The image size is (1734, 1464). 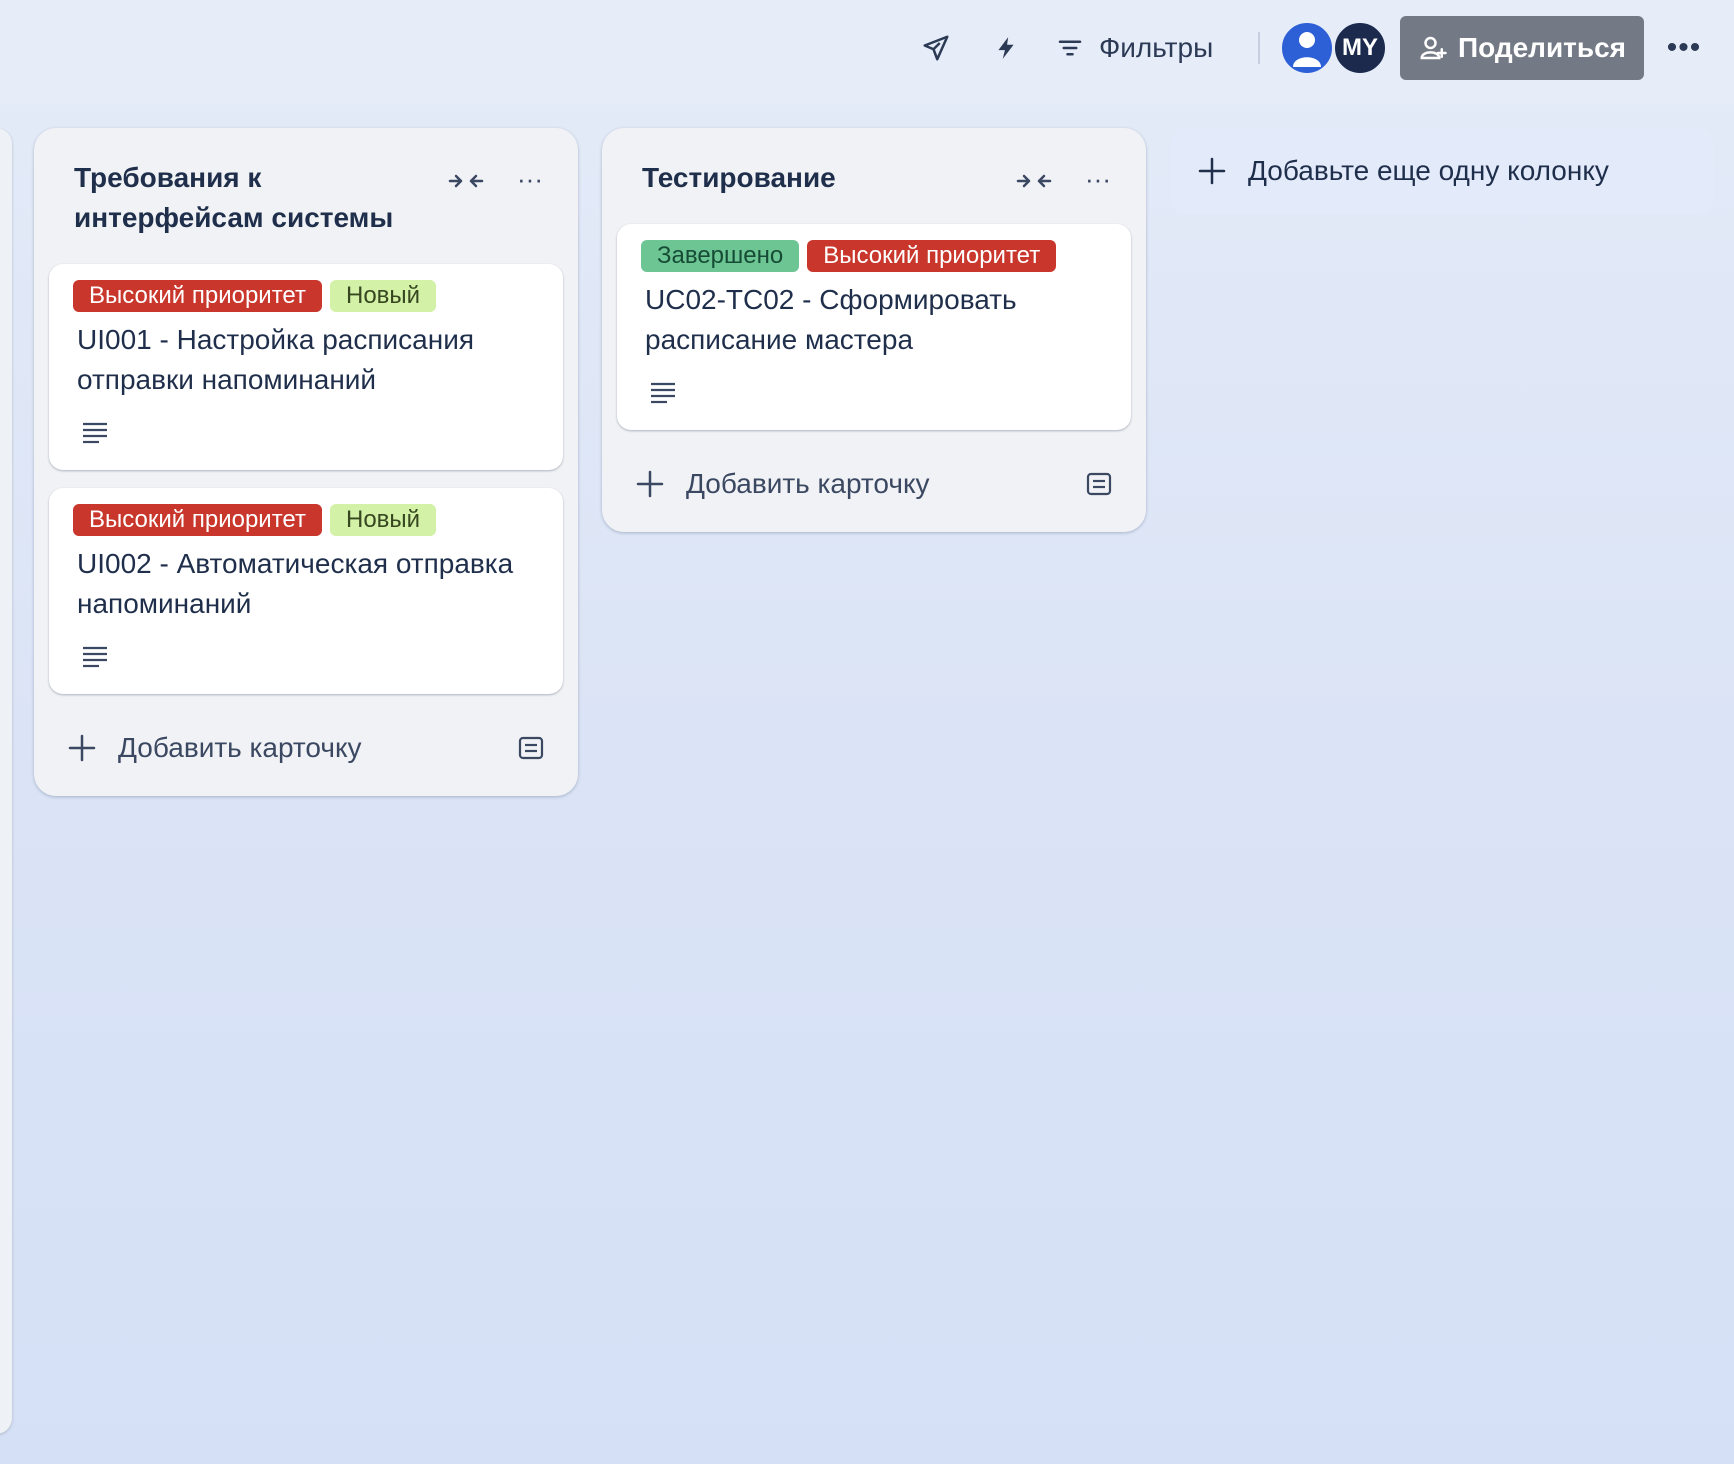 I want to click on column-title: Требования к интерфейсам системы, so click(x=254, y=198).